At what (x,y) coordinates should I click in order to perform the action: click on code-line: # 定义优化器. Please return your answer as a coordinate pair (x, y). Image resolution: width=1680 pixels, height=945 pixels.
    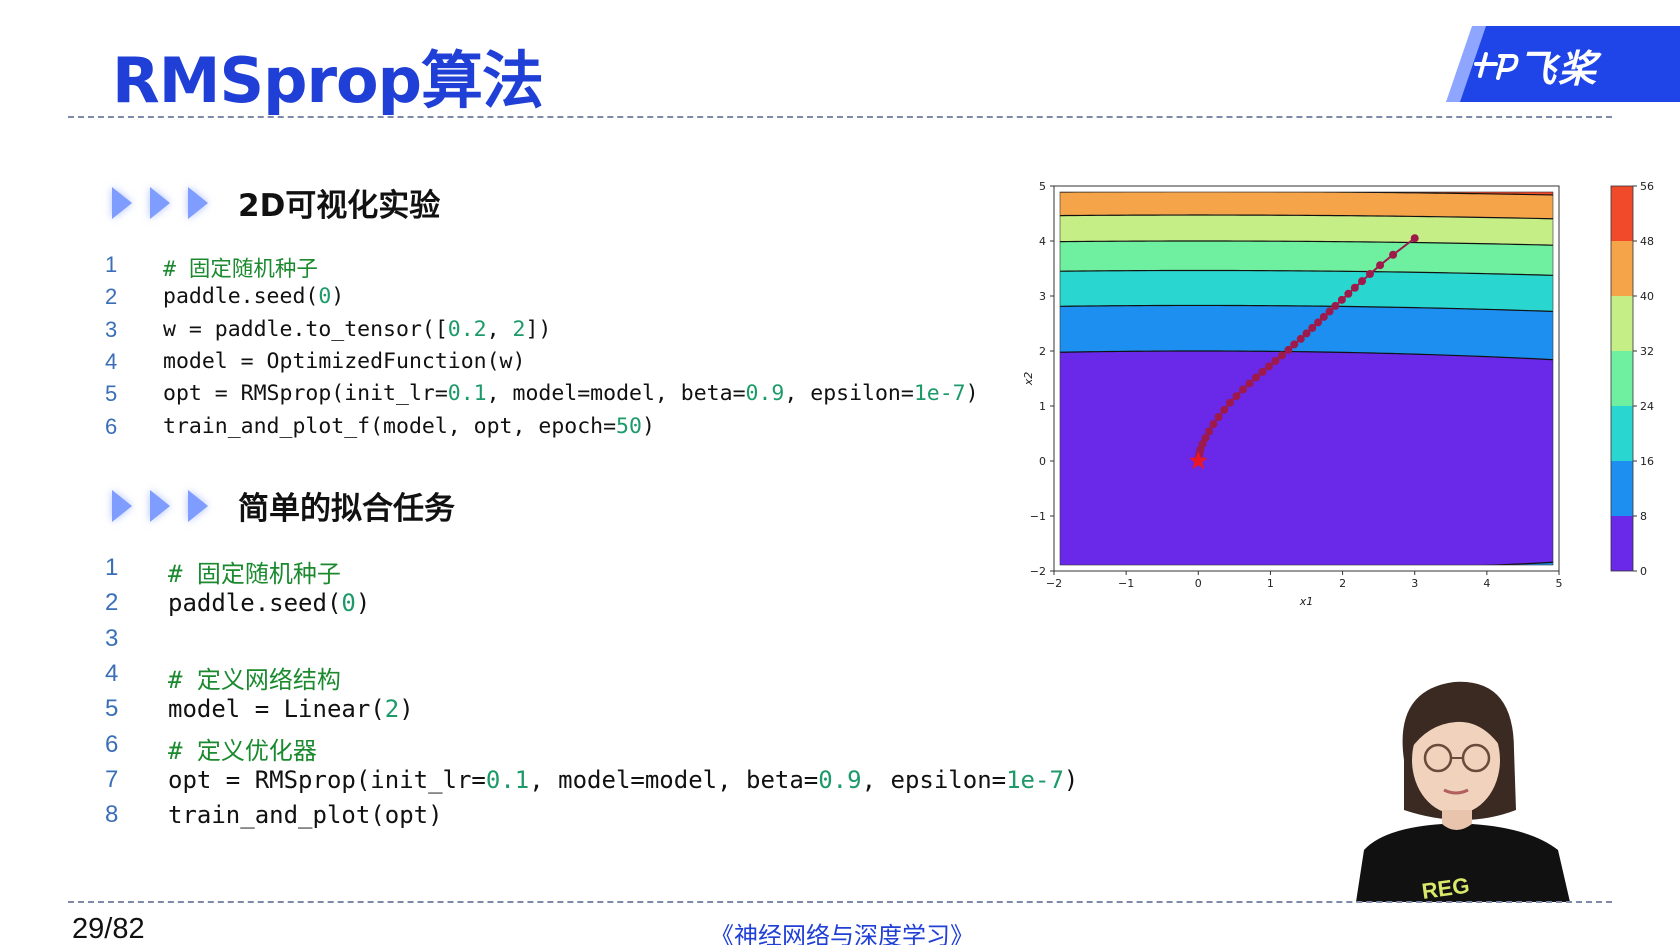
    Looking at the image, I should click on (242, 748).